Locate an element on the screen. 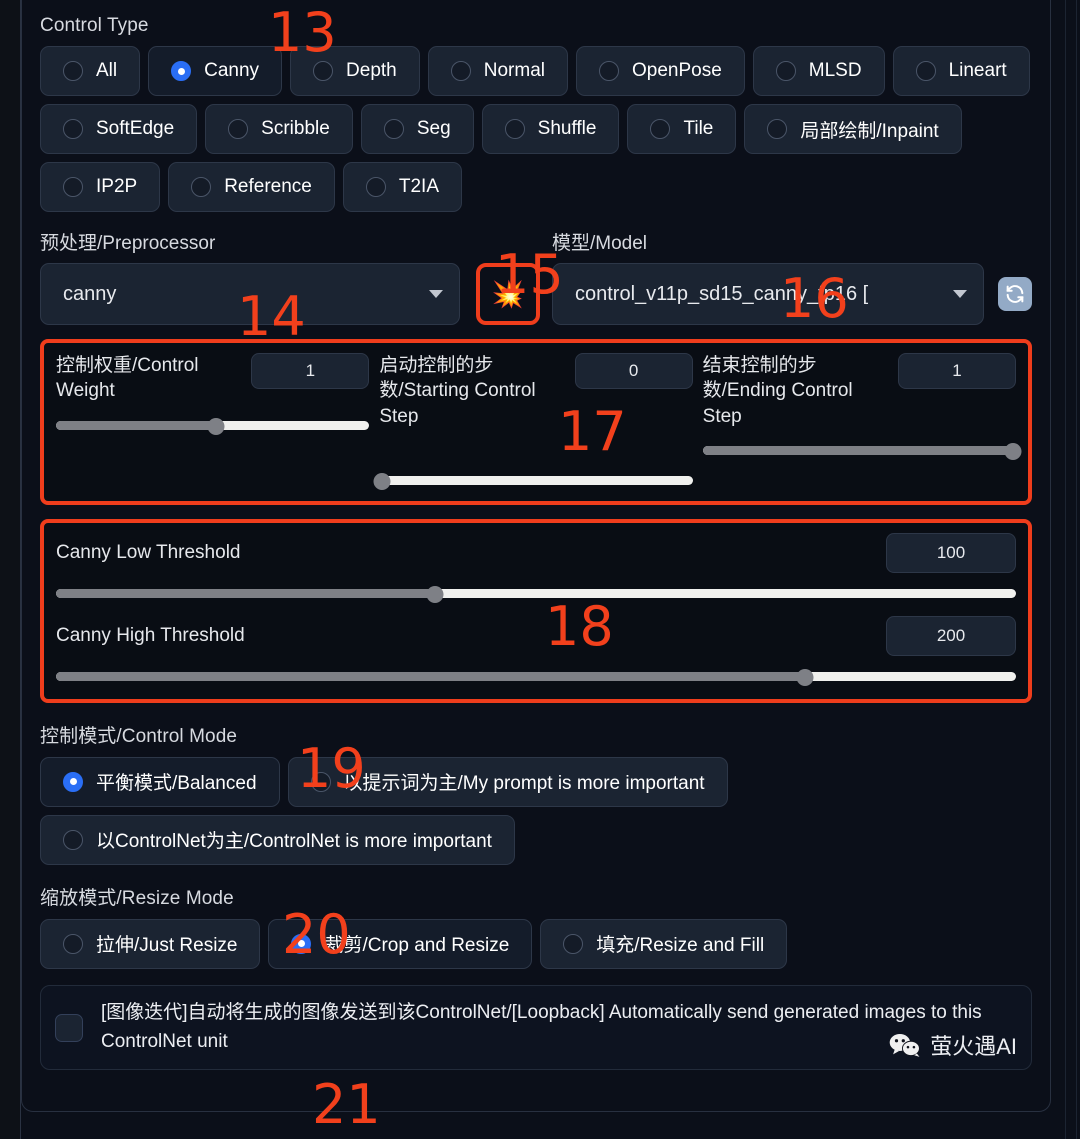  canny-high-label: Canny High Threshold is located at coordinates (150, 635).